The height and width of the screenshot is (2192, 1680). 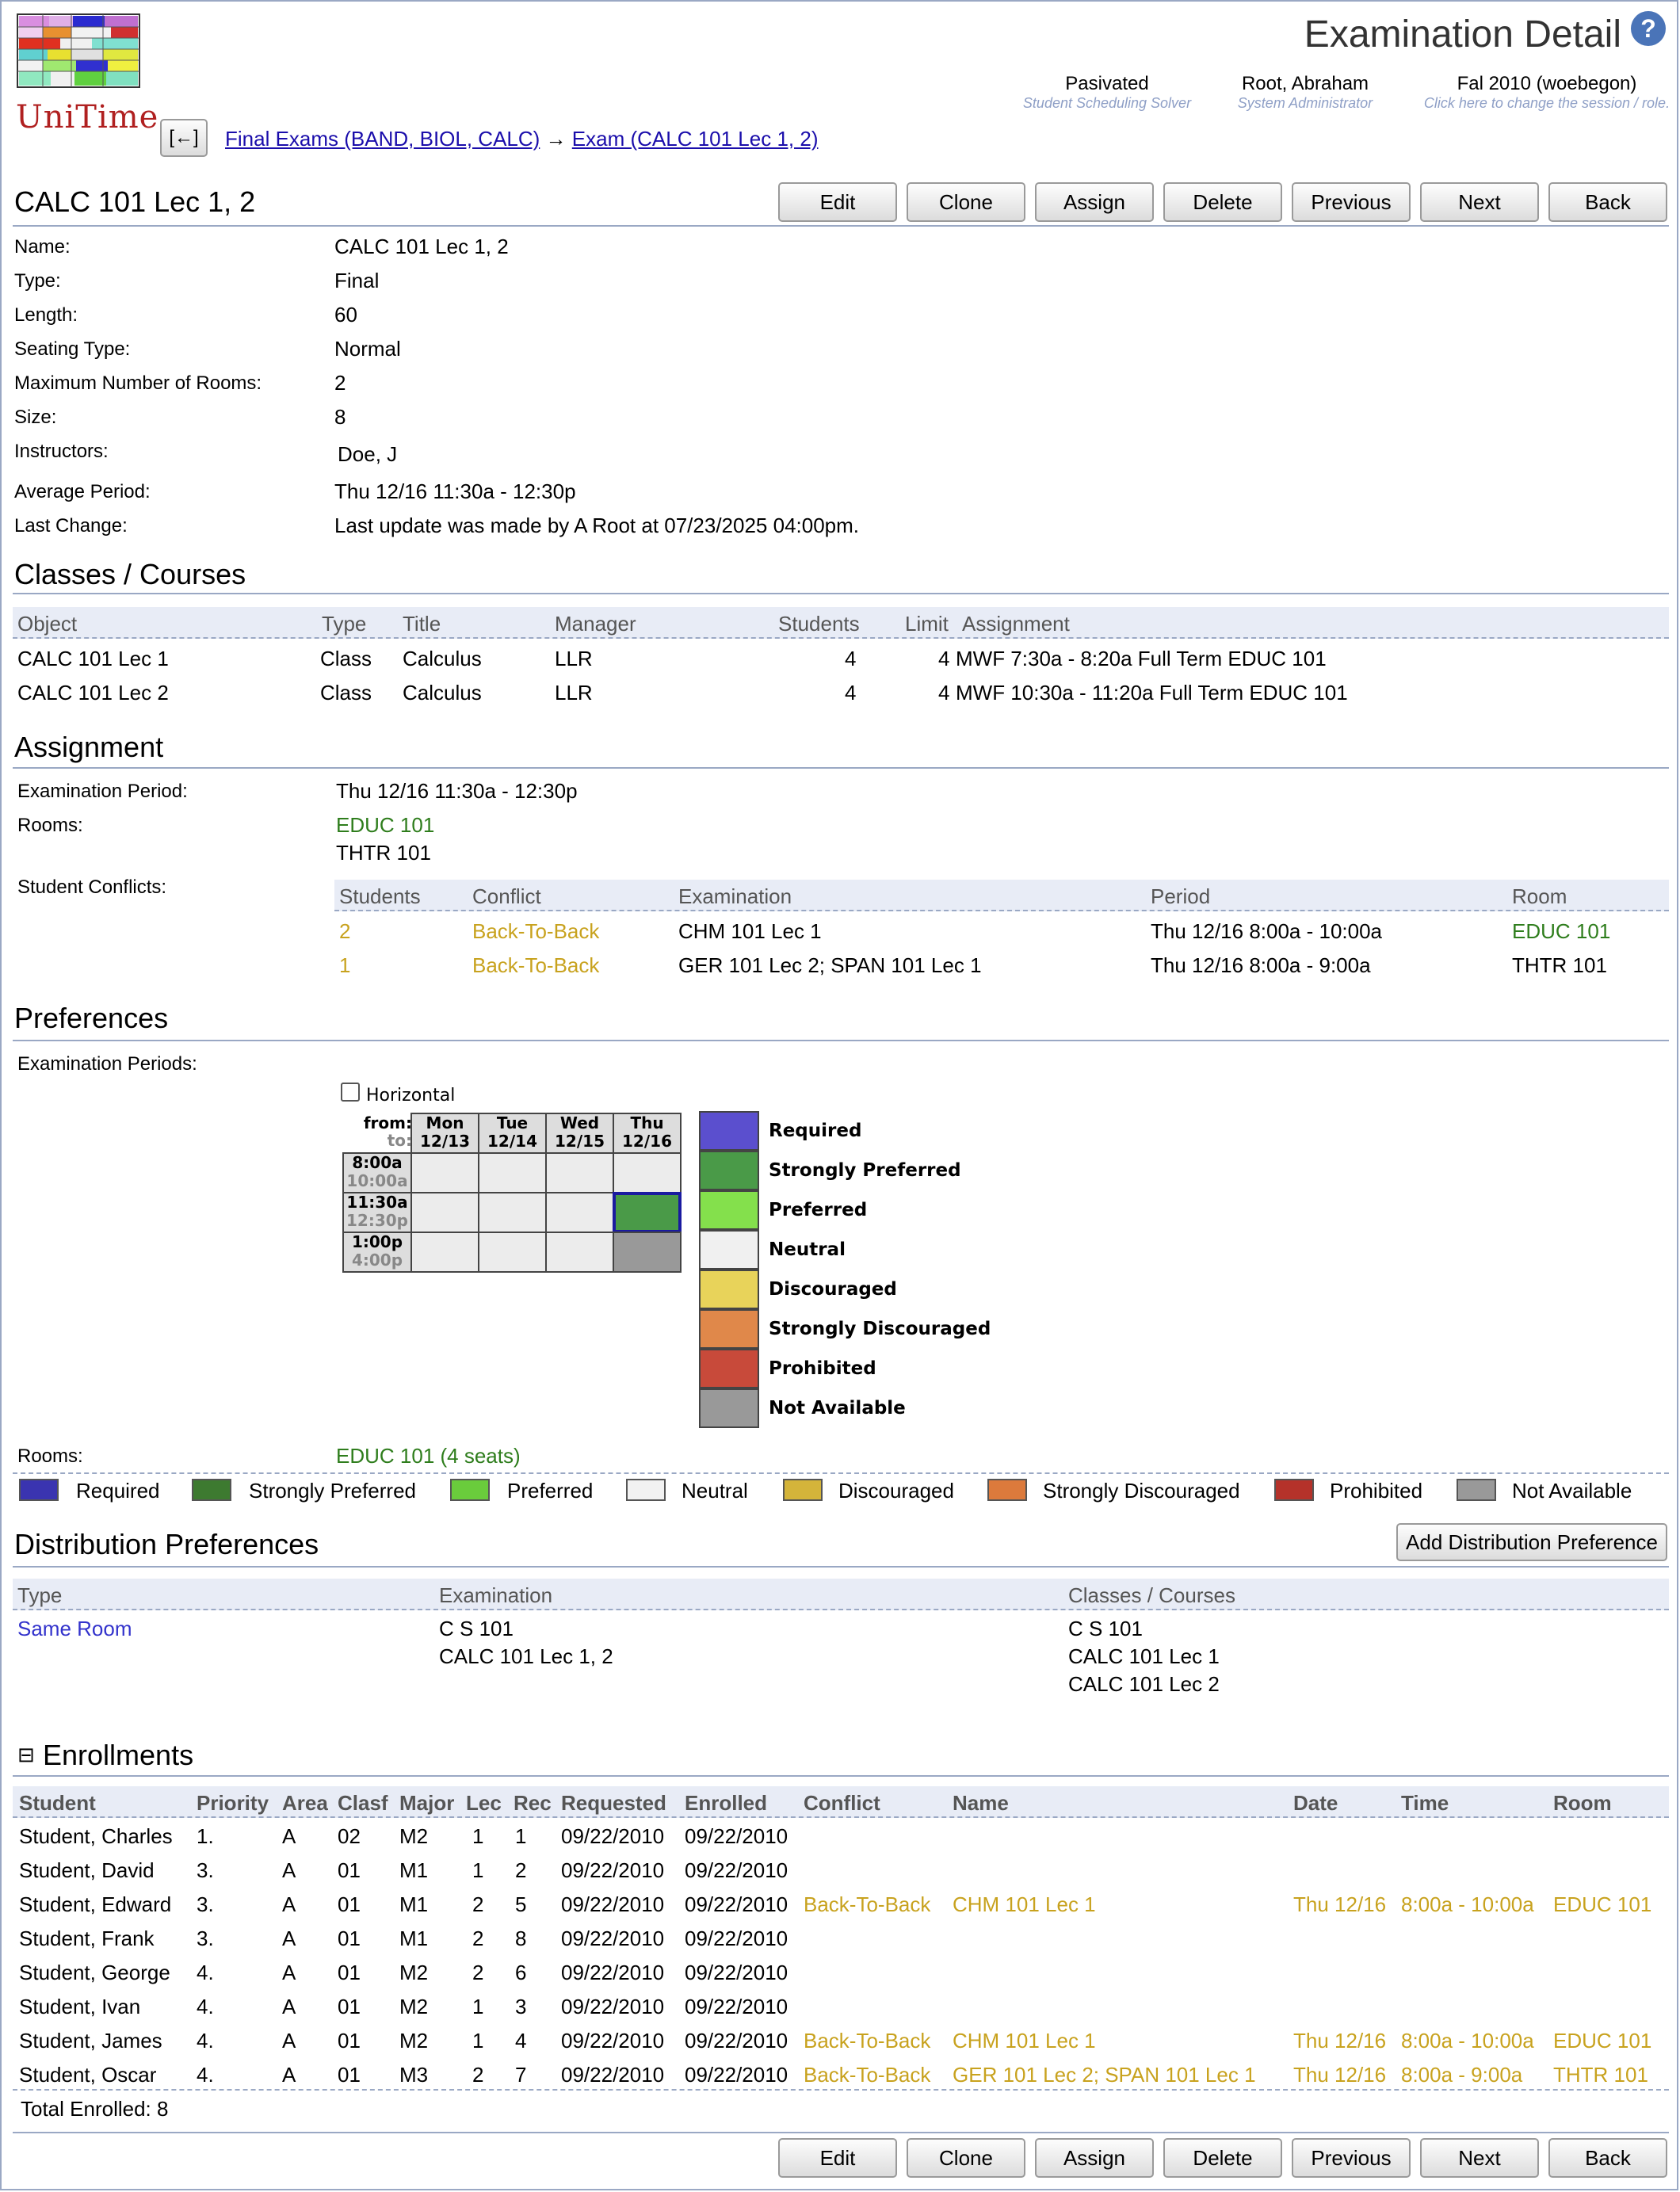 I want to click on previous-button: Previous, so click(x=1351, y=202).